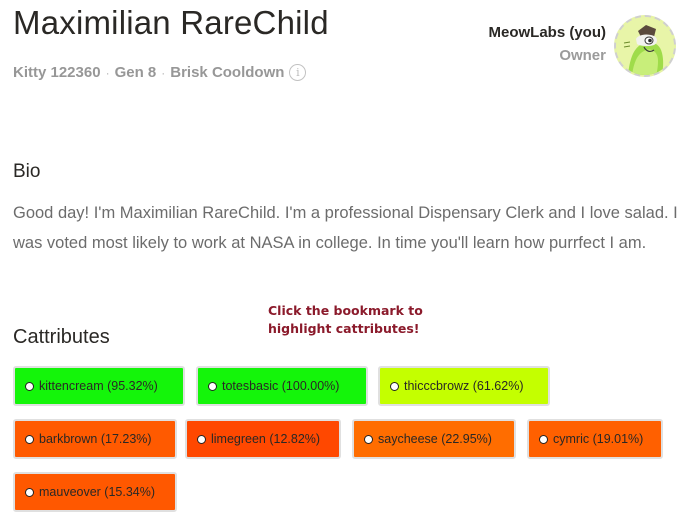 The height and width of the screenshot is (528, 695). I want to click on hint-line: Click the bookmark to, so click(345, 310).